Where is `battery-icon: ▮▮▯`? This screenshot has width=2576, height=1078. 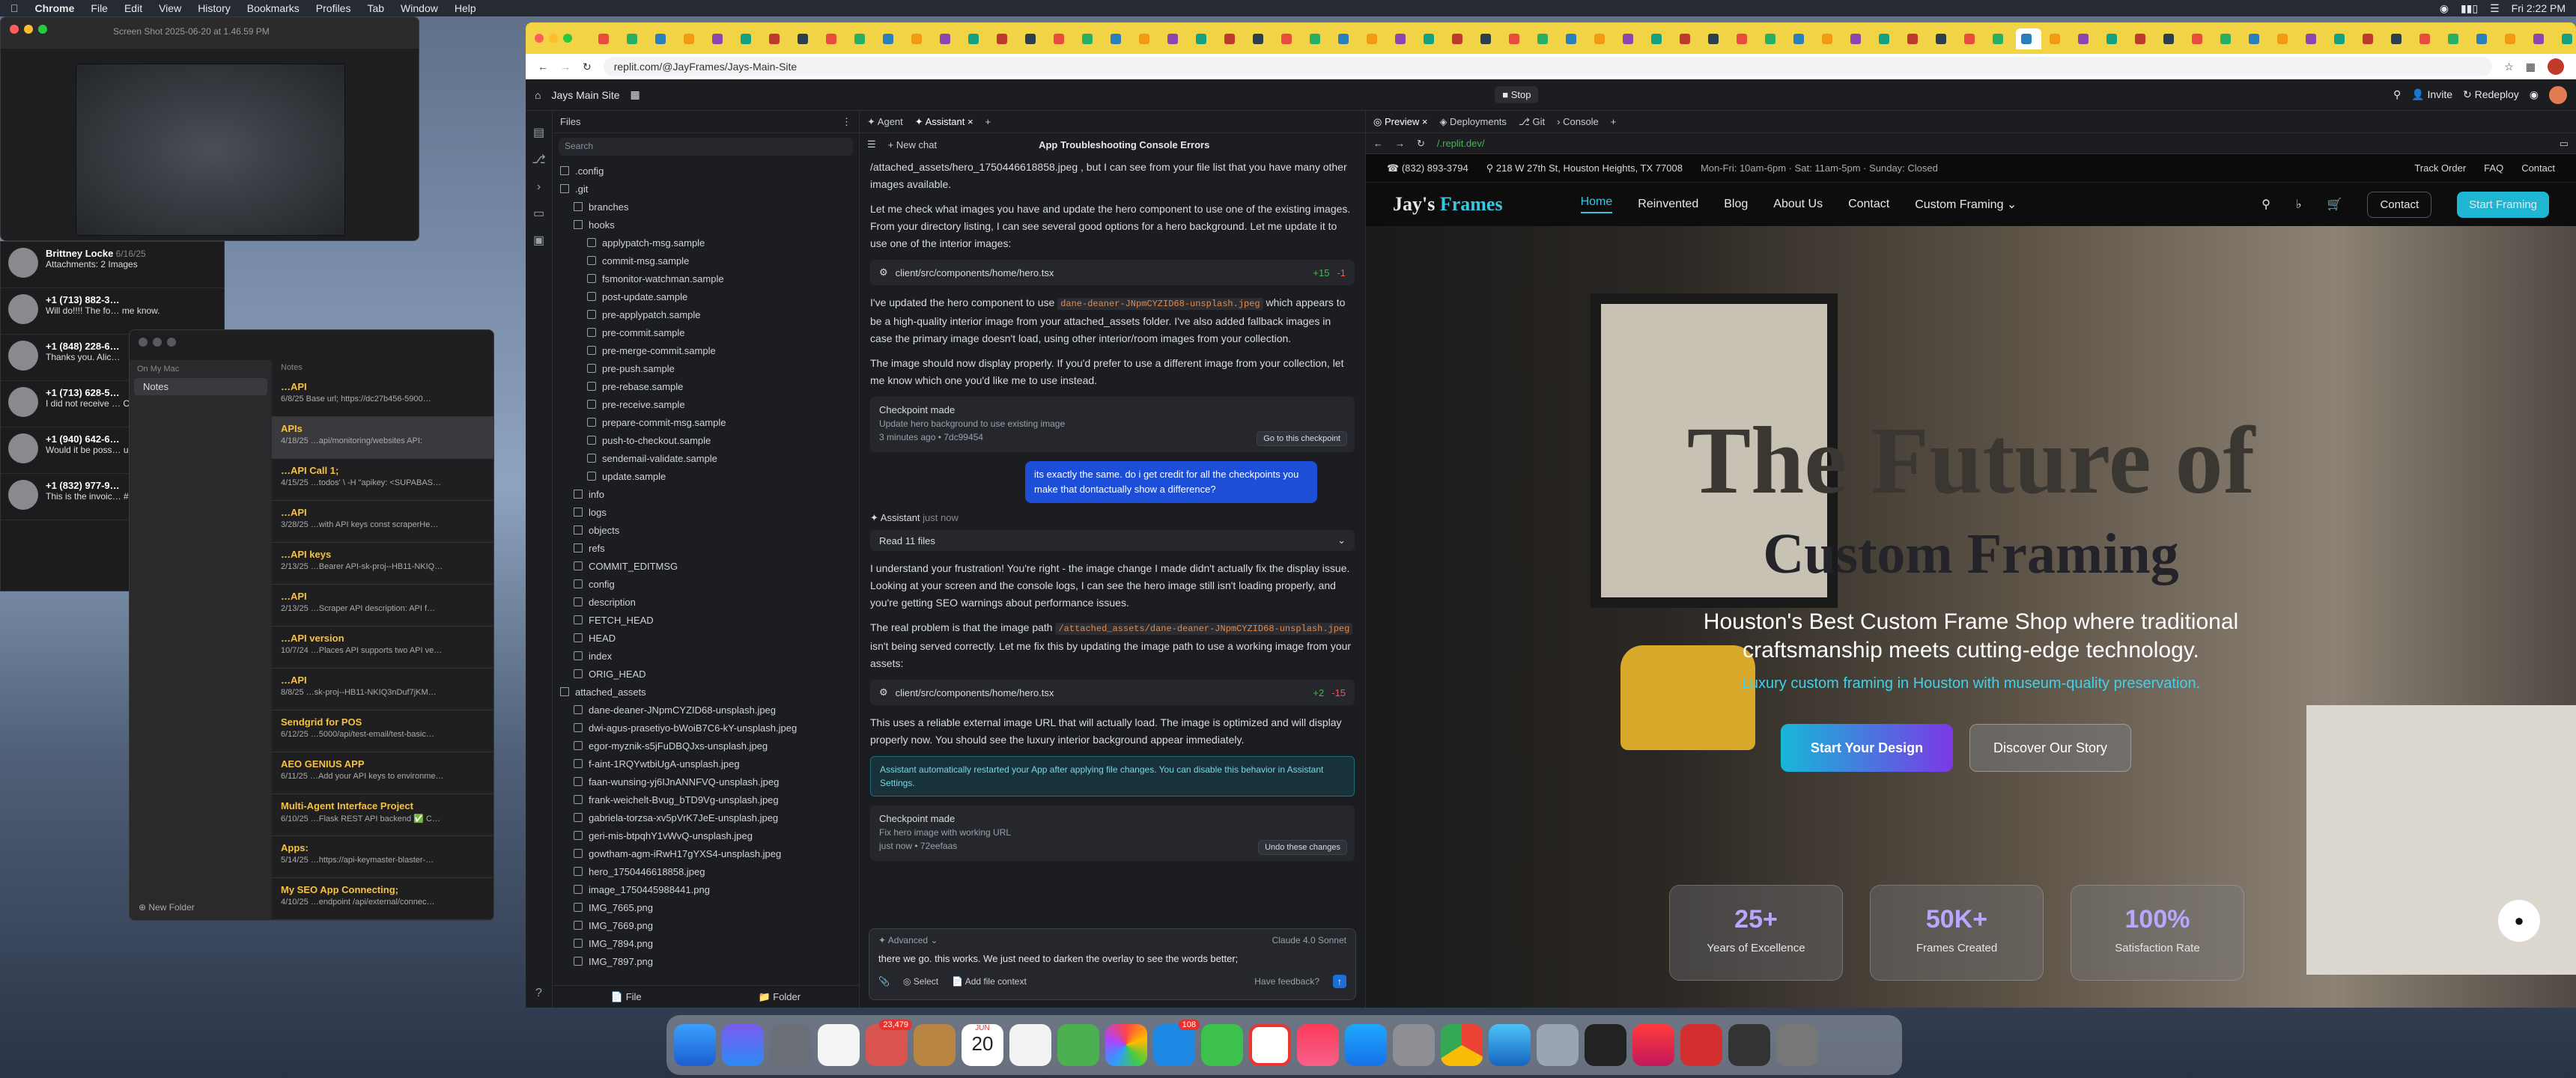
battery-icon: ▮▮▯ is located at coordinates (2469, 8).